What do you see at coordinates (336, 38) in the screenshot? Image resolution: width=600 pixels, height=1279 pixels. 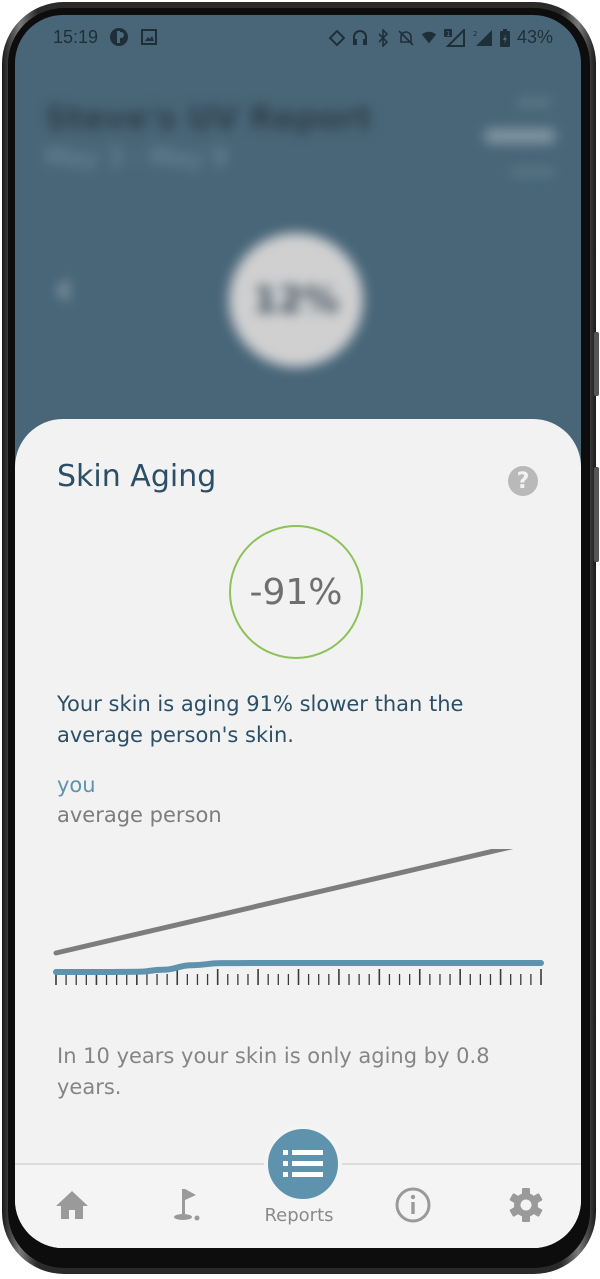 I see `rotate-icon` at bounding box center [336, 38].